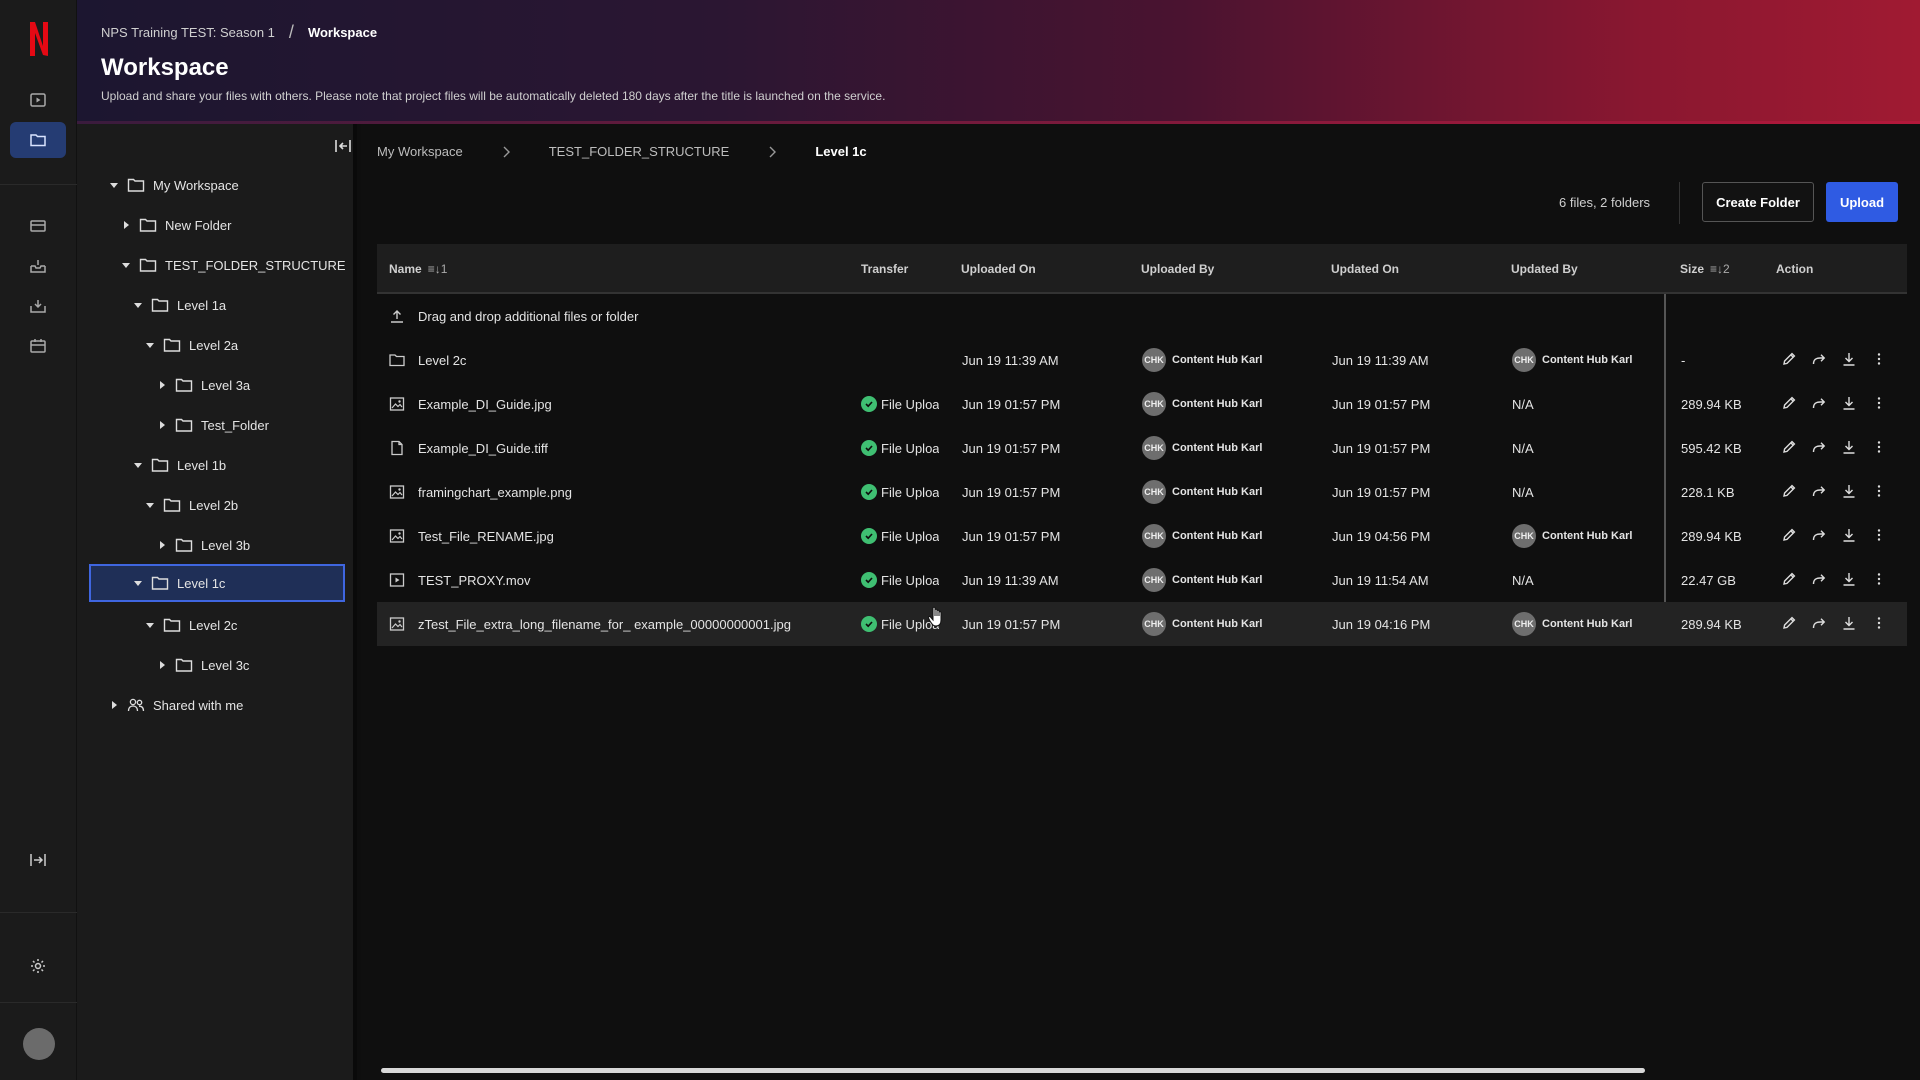 The width and height of the screenshot is (1920, 1080). Describe the element at coordinates (1142, 316) in the screenshot. I see `dropzone-row: Drag and drop additional files or folder` at that location.